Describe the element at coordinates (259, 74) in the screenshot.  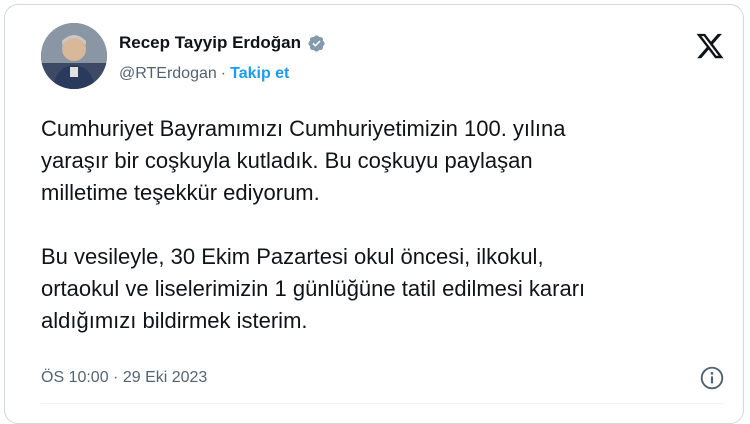
I see `follow-link: Takip et` at that location.